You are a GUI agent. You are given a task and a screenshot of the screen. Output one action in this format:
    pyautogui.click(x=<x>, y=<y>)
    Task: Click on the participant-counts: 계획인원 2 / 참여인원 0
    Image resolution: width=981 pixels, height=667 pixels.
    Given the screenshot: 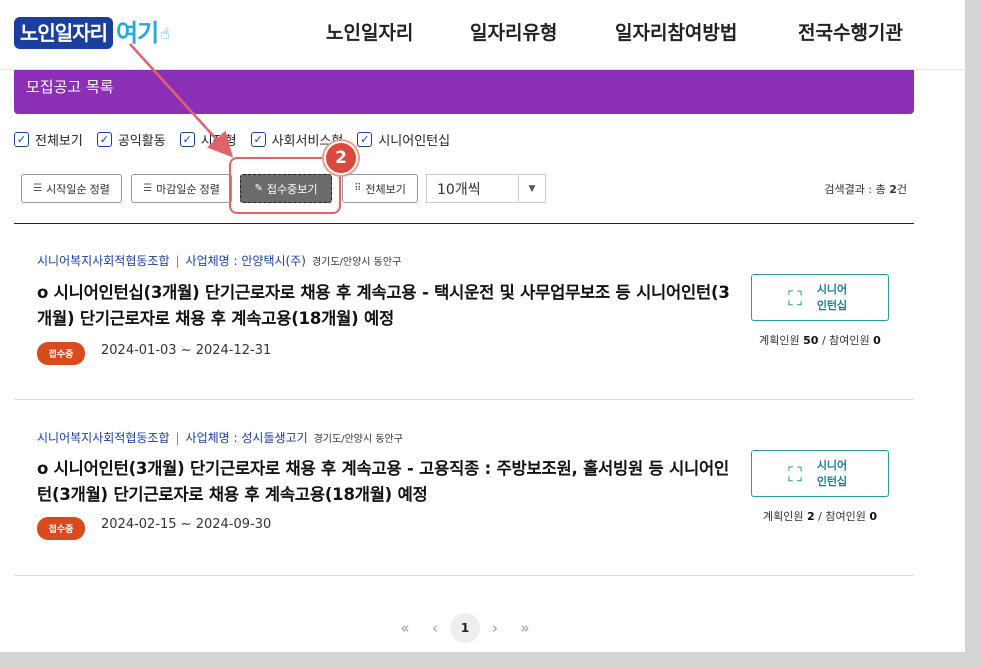 What is the action you would take?
    pyautogui.click(x=820, y=516)
    